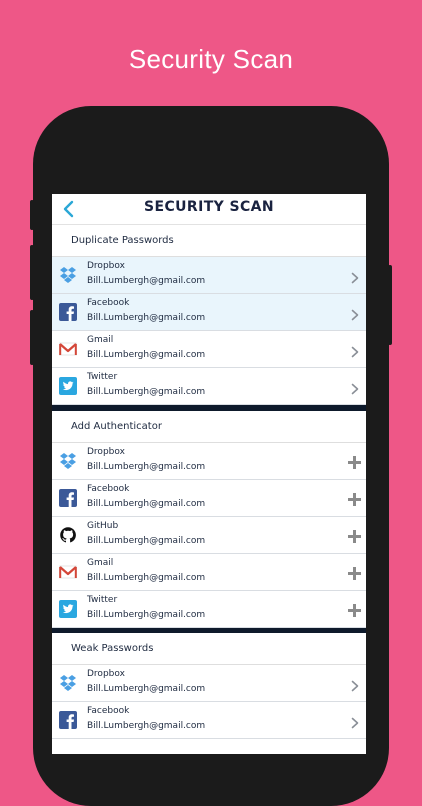 Image resolution: width=422 pixels, height=806 pixels. Describe the element at coordinates (211, 59) in the screenshot. I see `headline: Security Scan` at that location.